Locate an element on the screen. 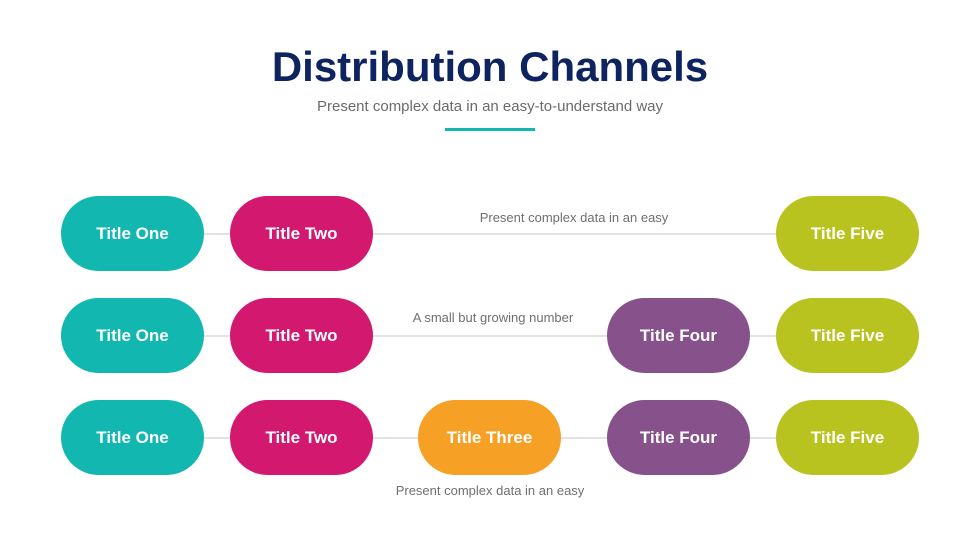 The image size is (980, 551). pill-label: Title Three is located at coordinates (489, 437).